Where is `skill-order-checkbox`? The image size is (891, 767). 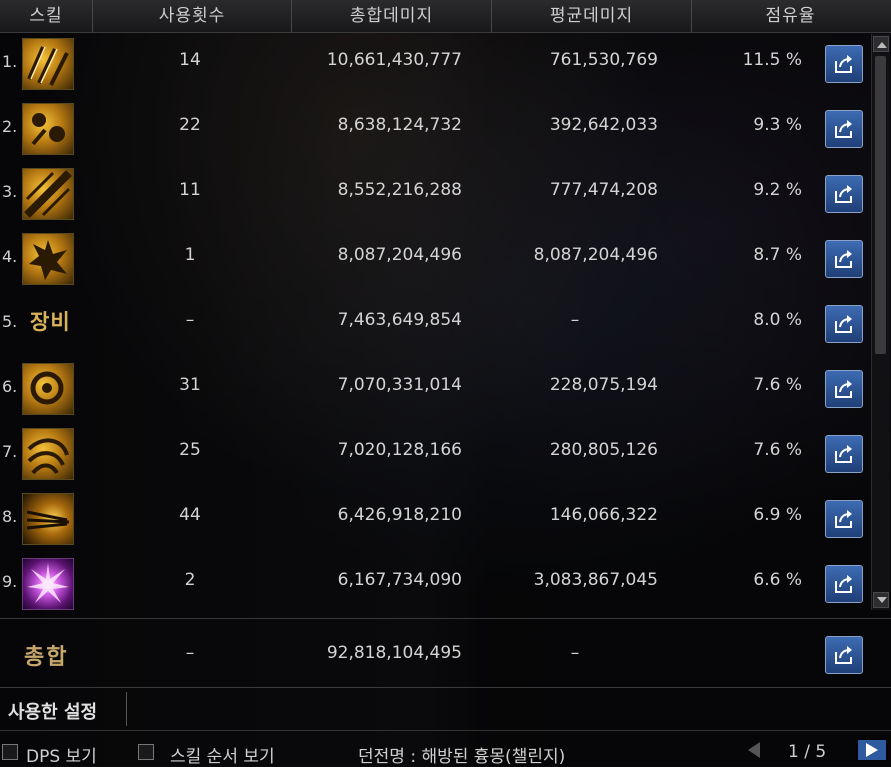 skill-order-checkbox is located at coordinates (146, 752).